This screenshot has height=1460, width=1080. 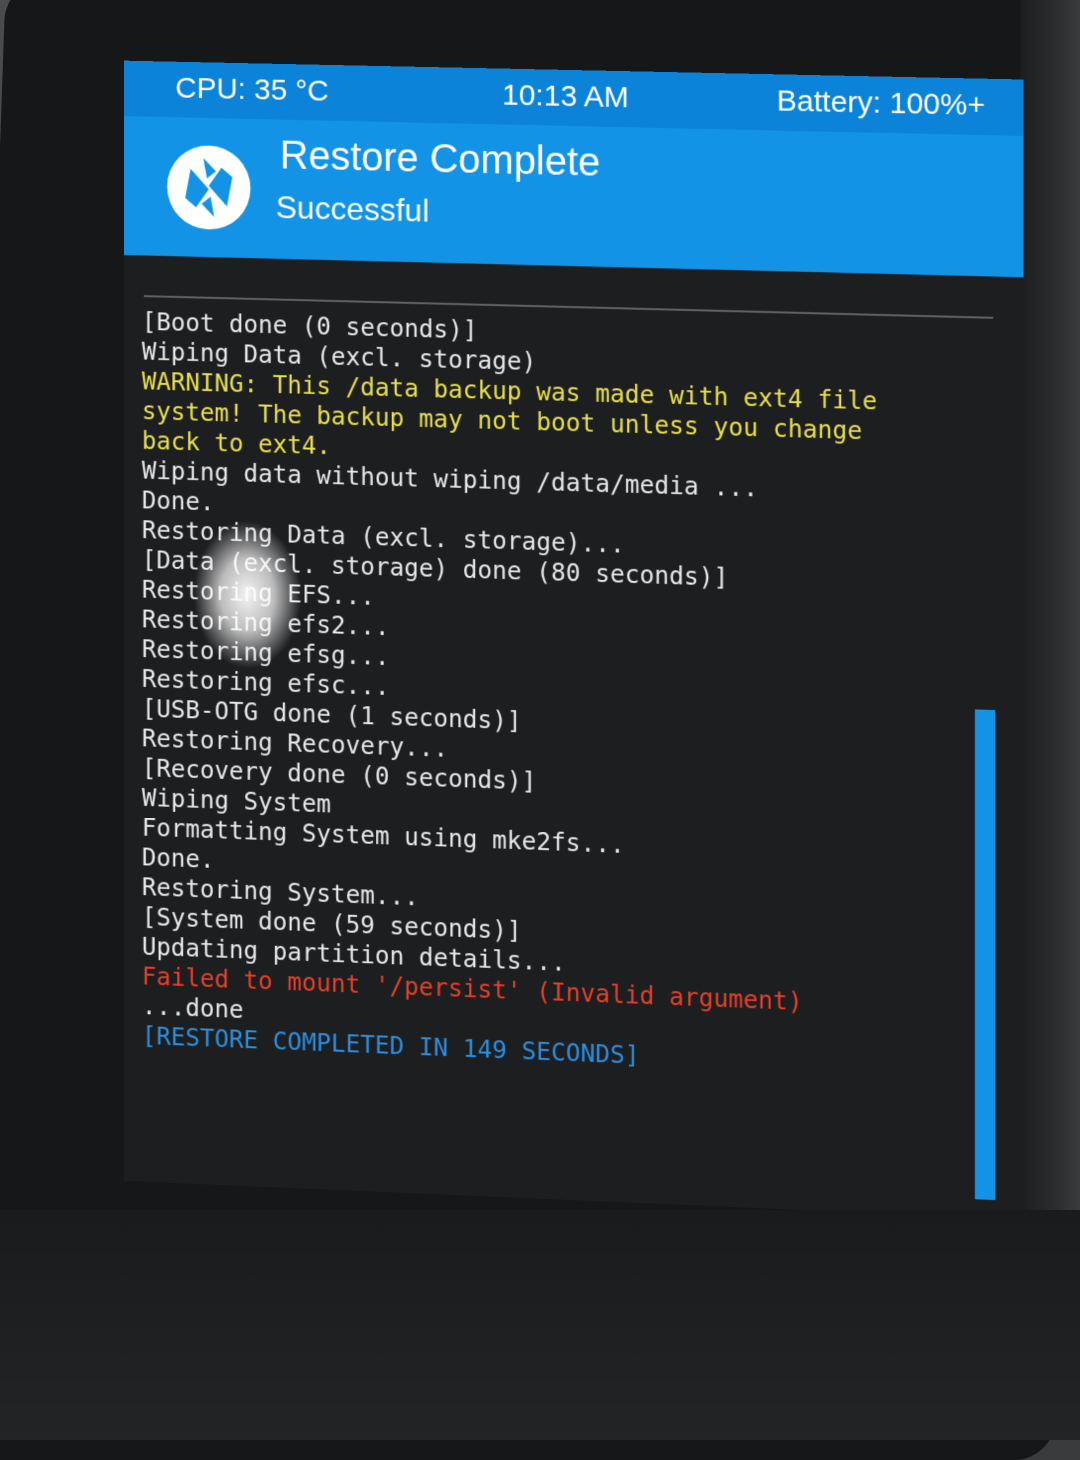 What do you see at coordinates (881, 103) in the screenshot?
I see `battery-status: Battery: 100%+` at bounding box center [881, 103].